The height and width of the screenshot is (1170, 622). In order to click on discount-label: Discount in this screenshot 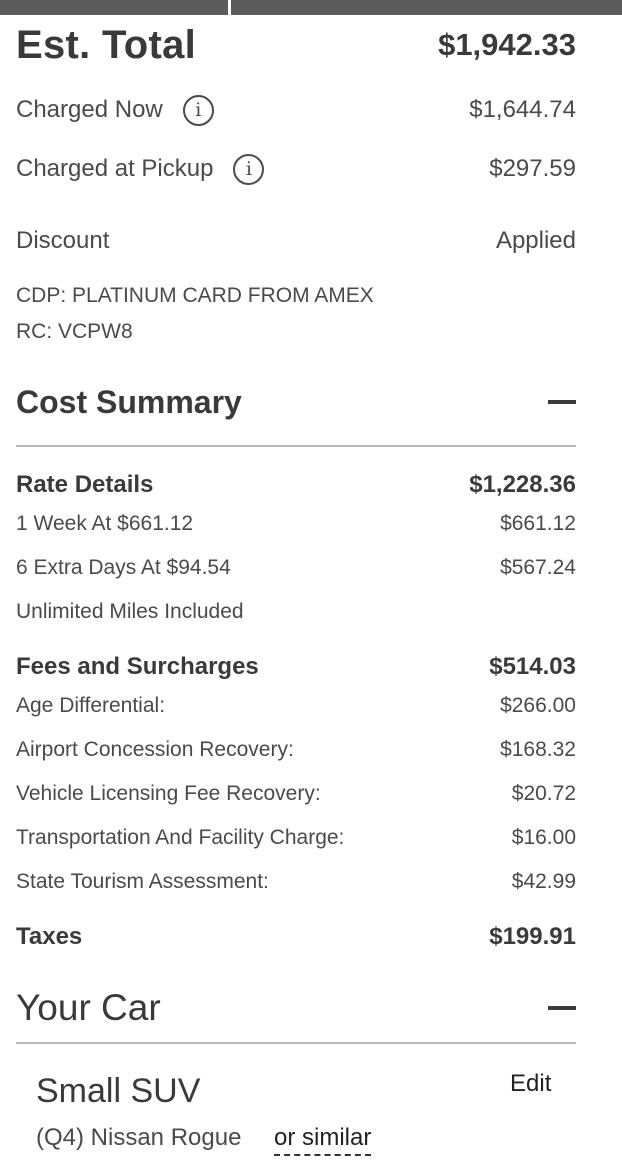, I will do `click(63, 240)`.